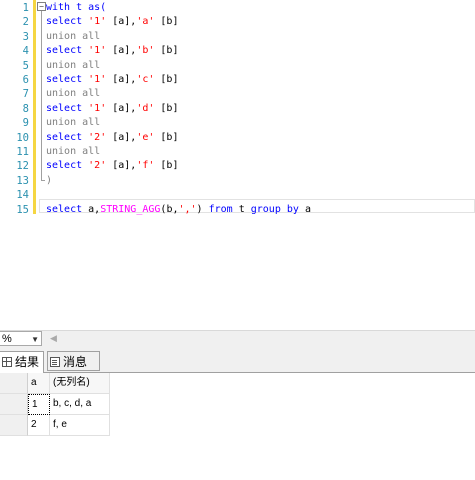 This screenshot has height=480, width=475. I want to click on code-token: a, so click(304, 209).